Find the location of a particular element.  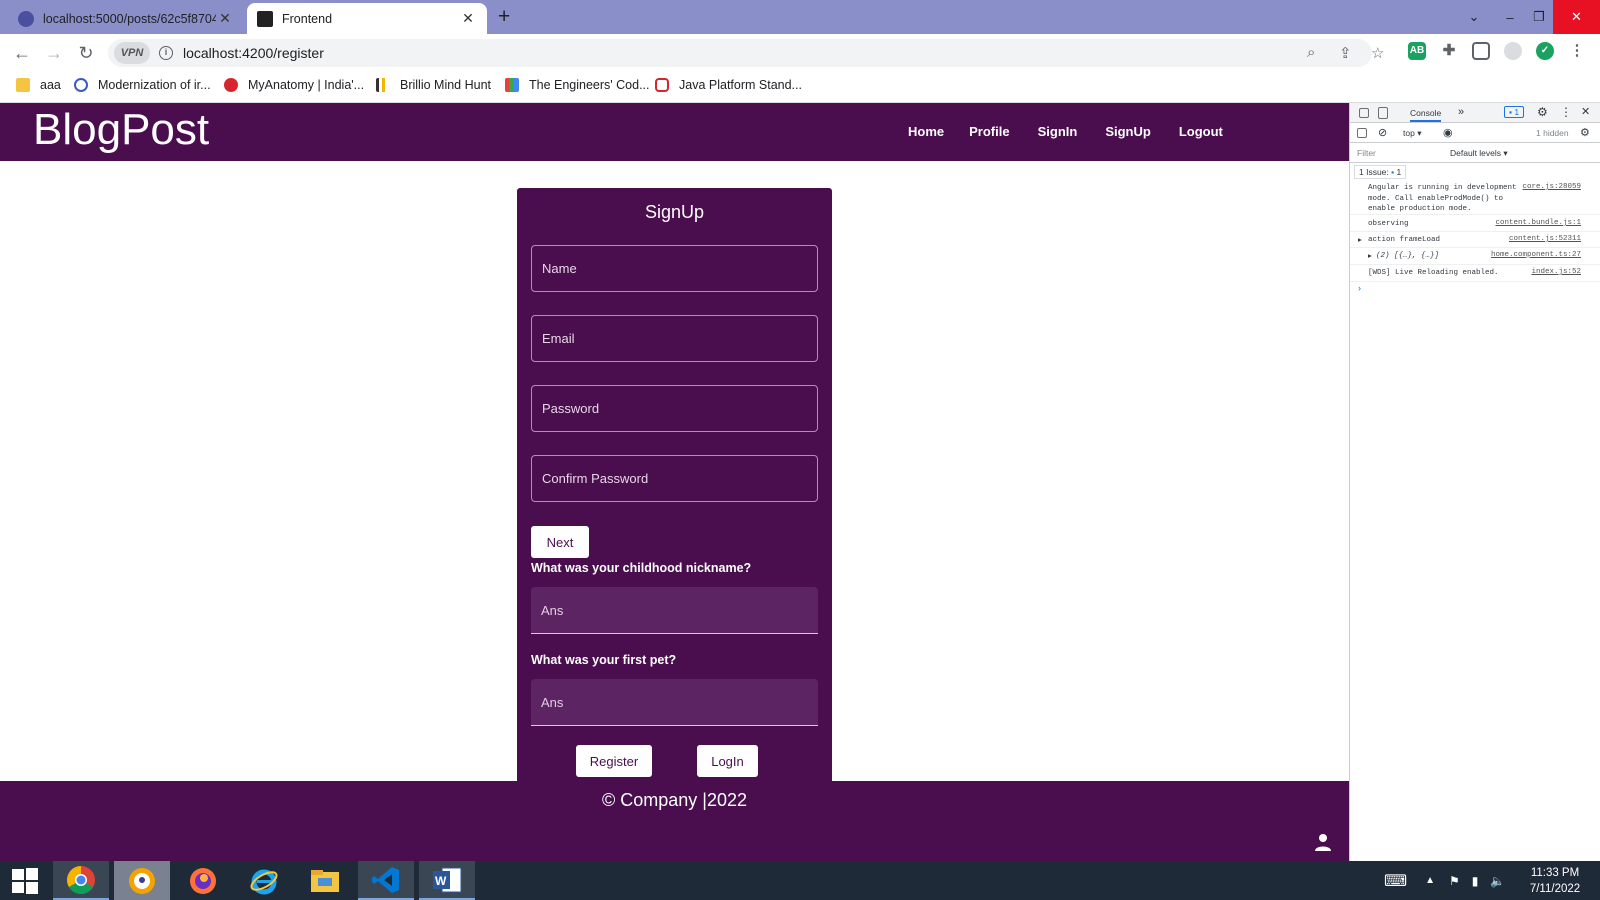

log-source-link: content.bundle.js:1 is located at coordinates (1538, 223).